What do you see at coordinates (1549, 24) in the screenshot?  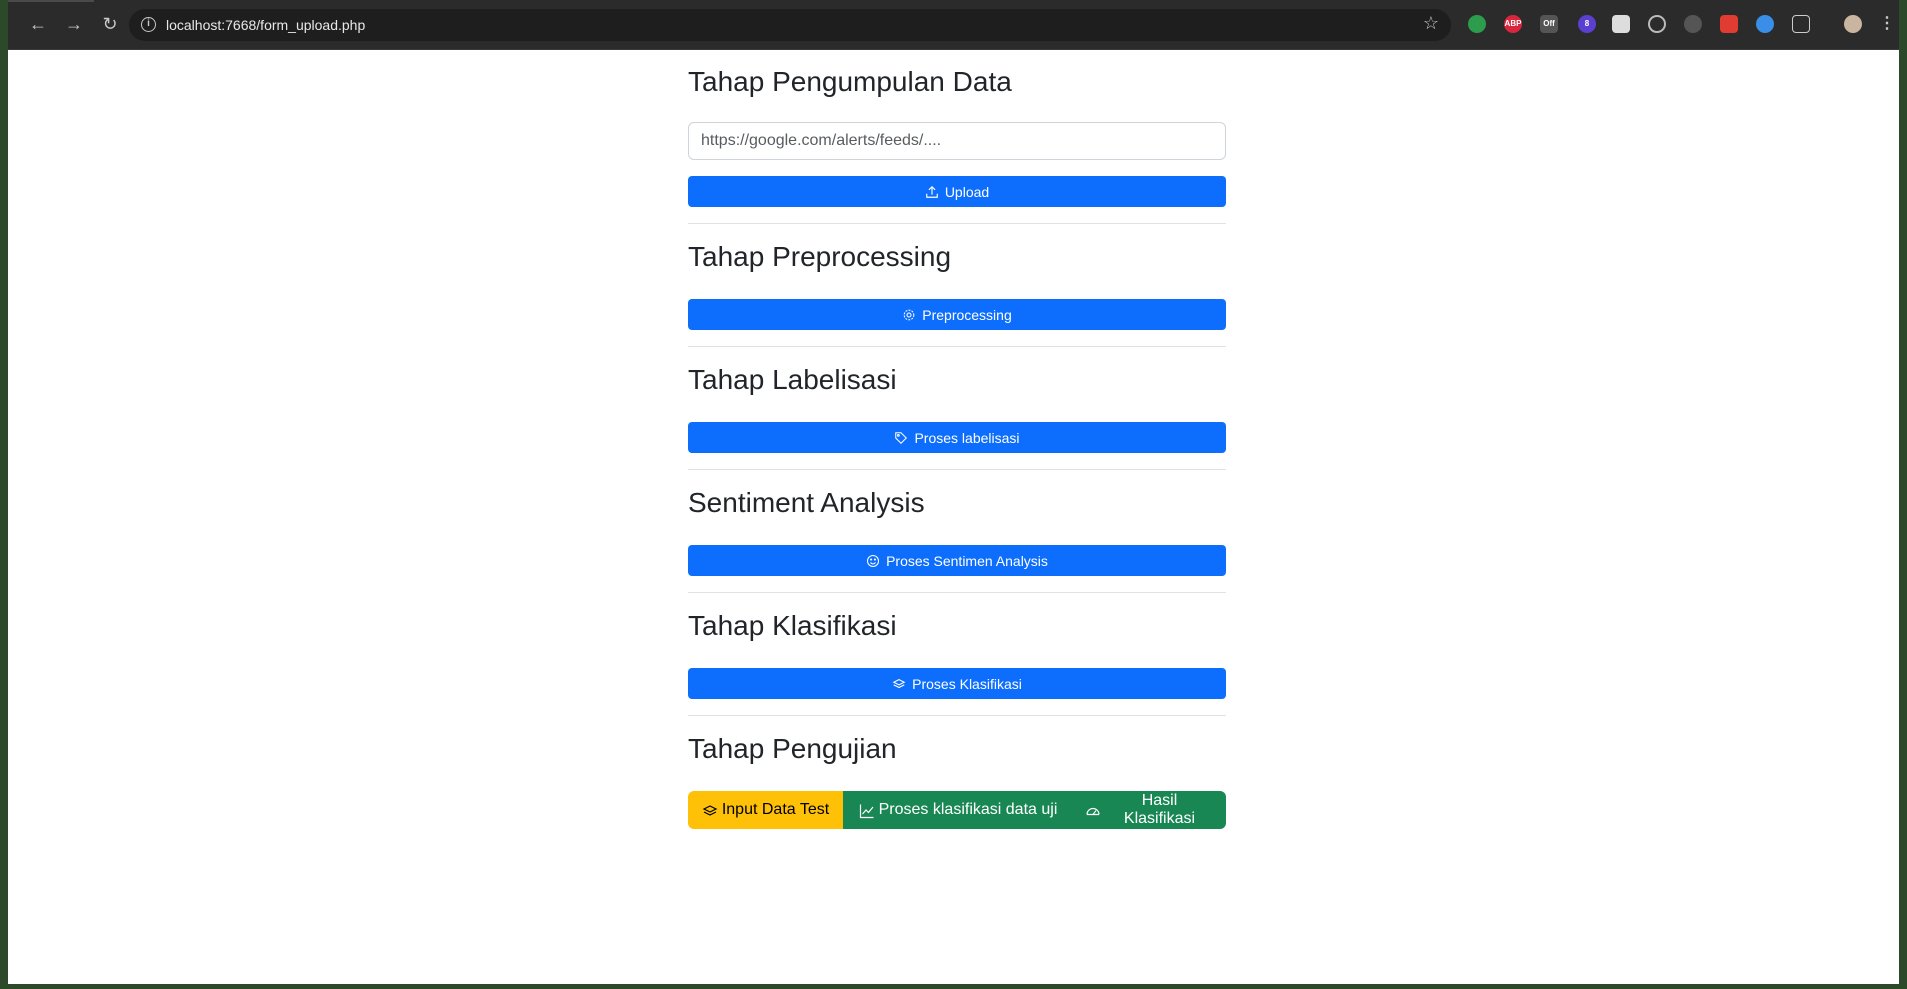 I see `extension-off-icon: Off` at bounding box center [1549, 24].